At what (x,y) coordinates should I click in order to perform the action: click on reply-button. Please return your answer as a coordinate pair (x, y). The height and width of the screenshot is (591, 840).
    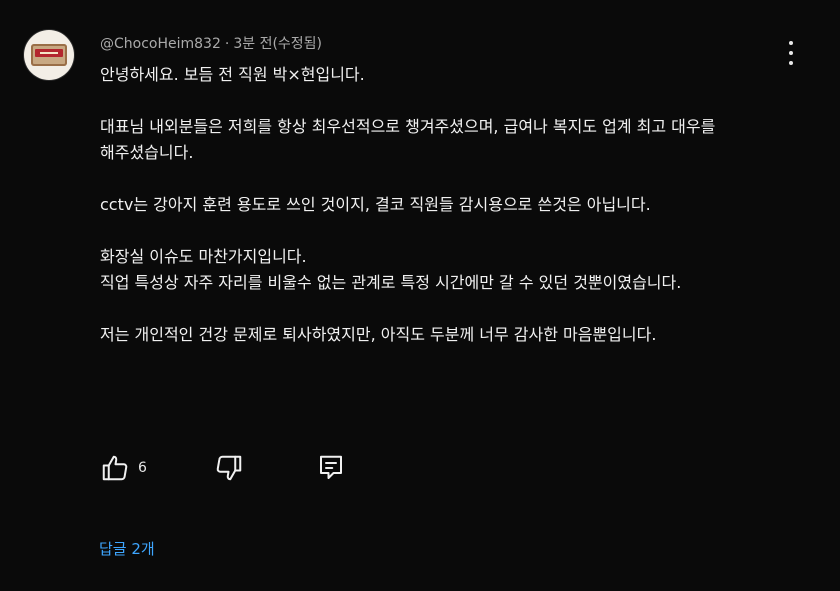
    Looking at the image, I should click on (331, 468).